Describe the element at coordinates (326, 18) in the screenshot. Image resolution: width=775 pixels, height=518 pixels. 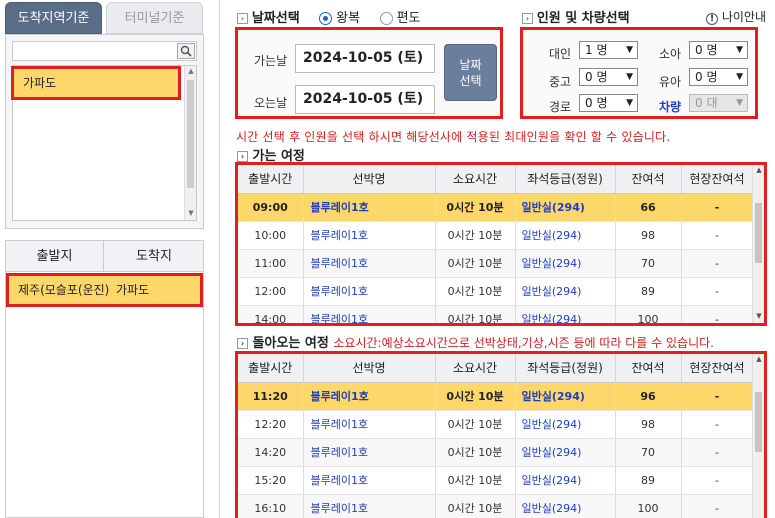
I see `roundtrip-radio` at that location.